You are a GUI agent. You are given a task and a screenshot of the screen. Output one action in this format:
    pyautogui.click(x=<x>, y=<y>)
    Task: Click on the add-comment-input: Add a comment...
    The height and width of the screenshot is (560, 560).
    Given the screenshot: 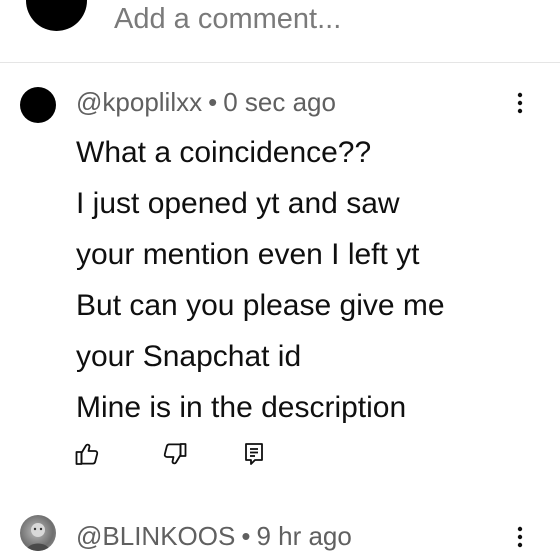 What is the action you would take?
    pyautogui.click(x=227, y=19)
    